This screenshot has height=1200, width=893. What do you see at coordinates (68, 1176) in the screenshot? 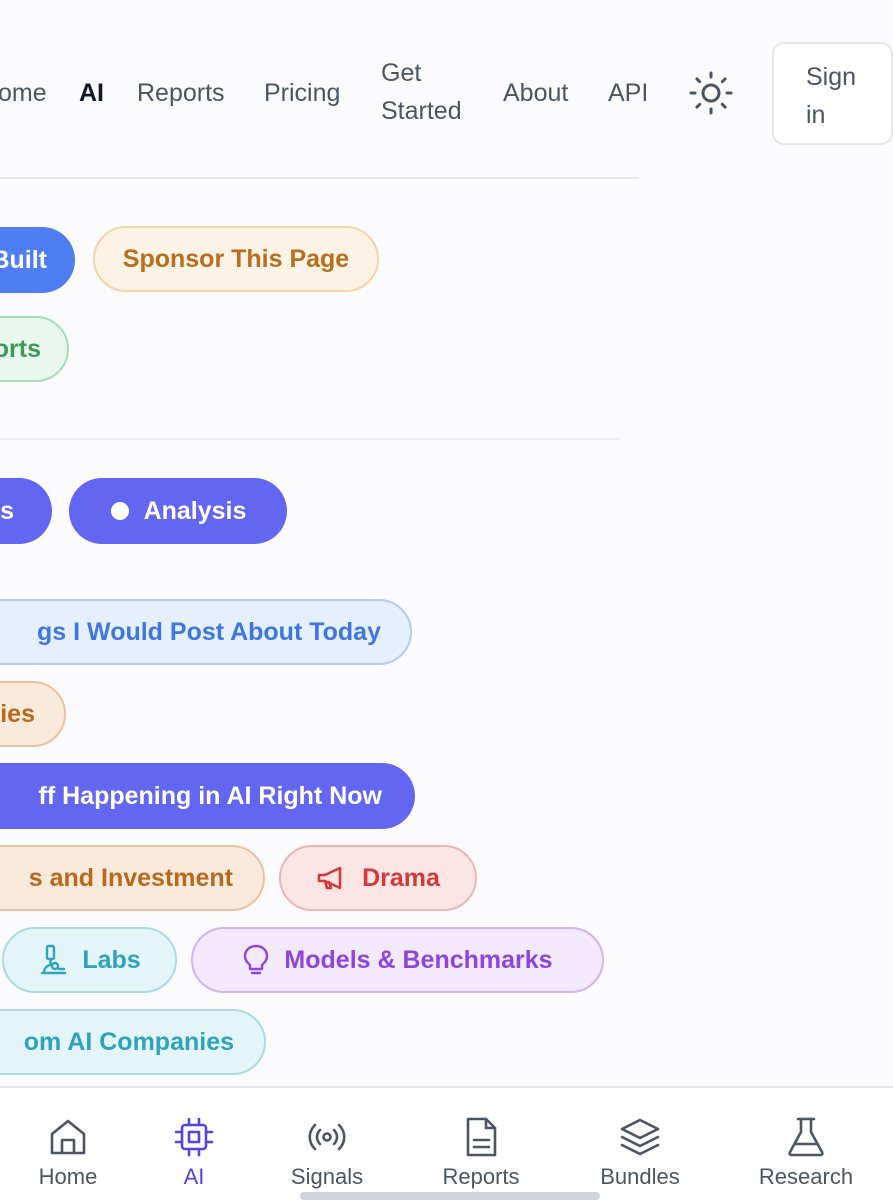
I see `tab-home-label: Home` at bounding box center [68, 1176].